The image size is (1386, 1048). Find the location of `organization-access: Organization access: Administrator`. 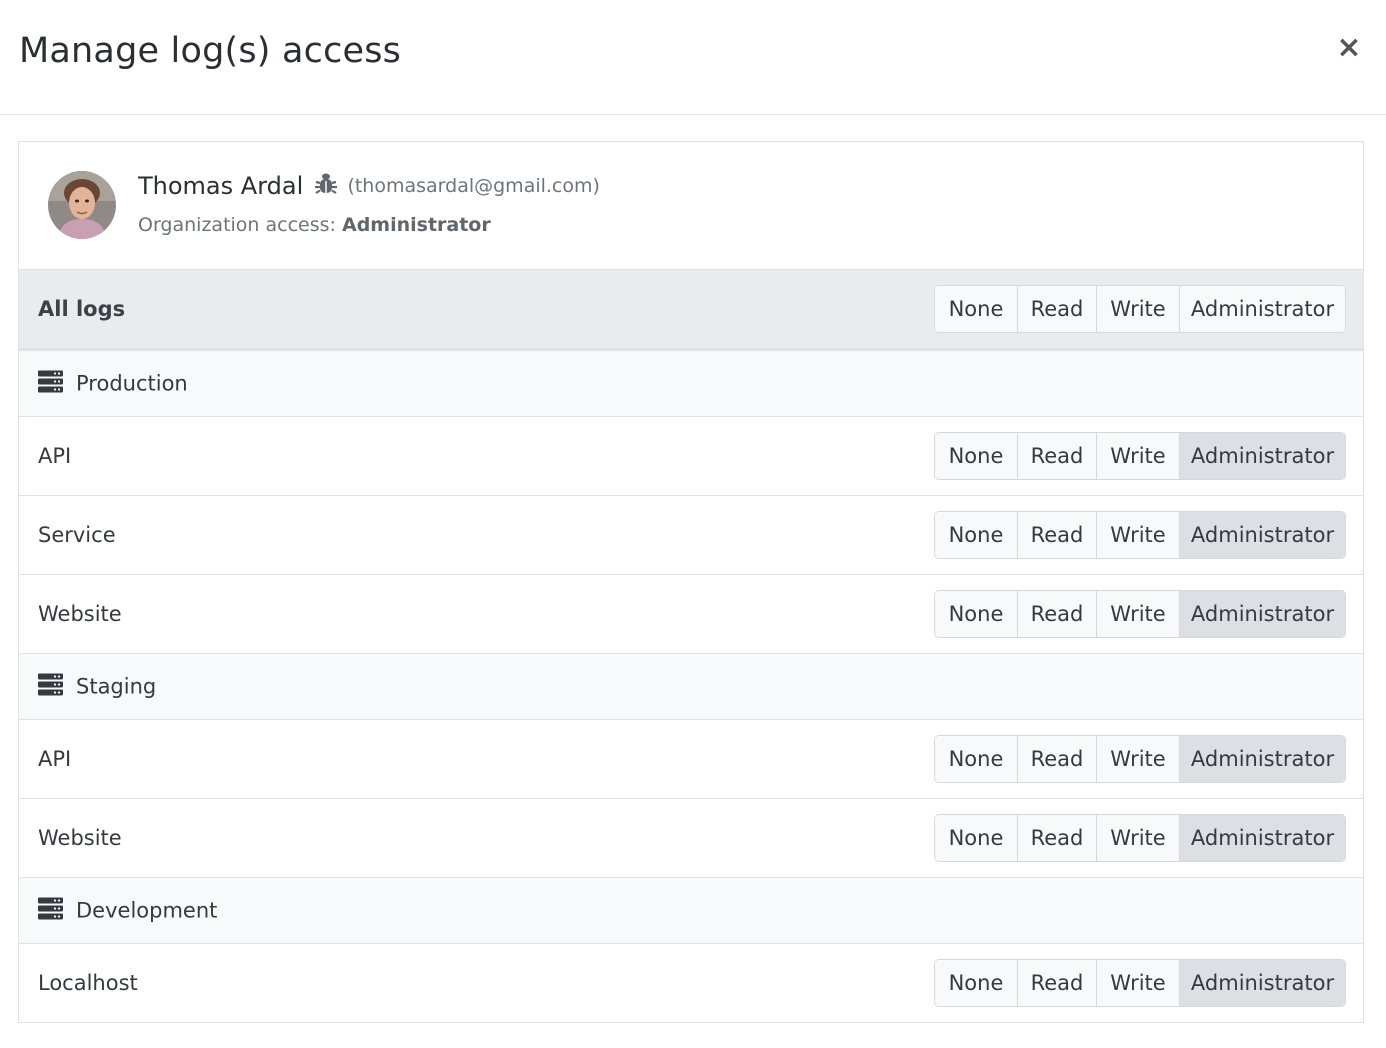

organization-access: Organization access: Administrator is located at coordinates (314, 225).